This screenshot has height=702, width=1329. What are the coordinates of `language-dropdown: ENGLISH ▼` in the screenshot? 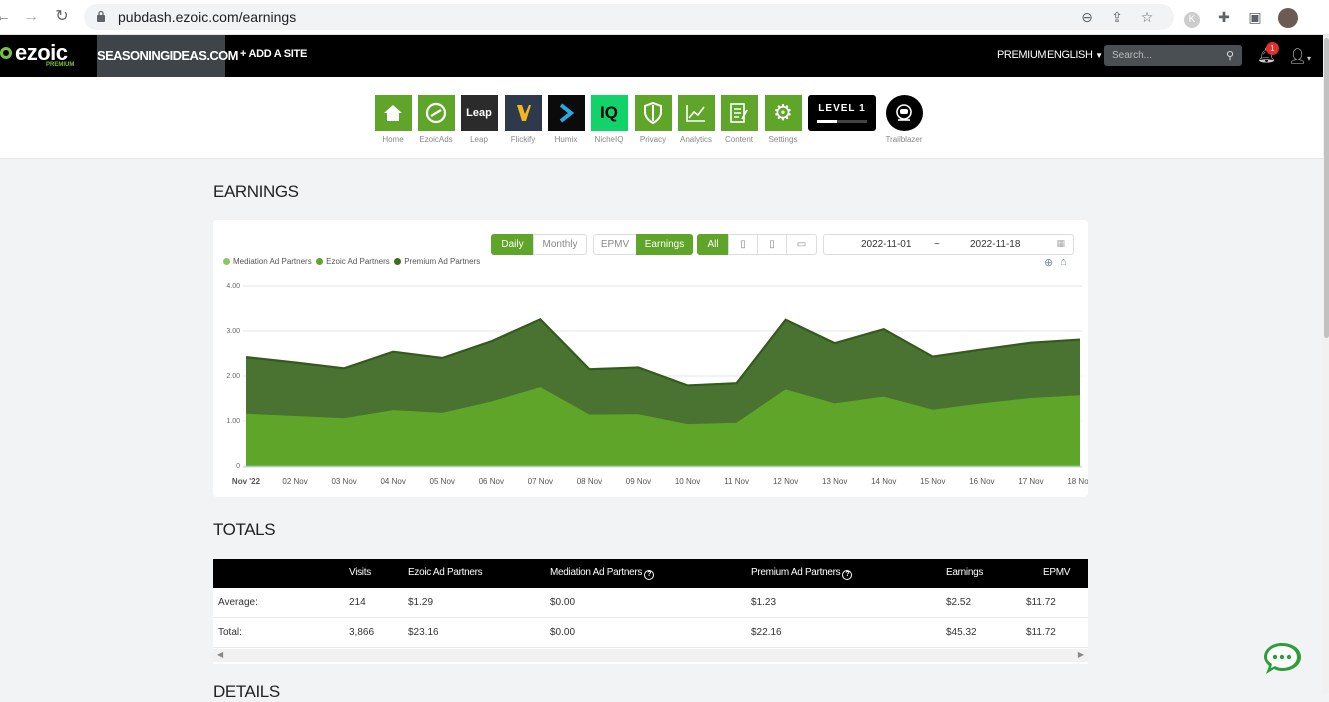 It's located at (1075, 55).